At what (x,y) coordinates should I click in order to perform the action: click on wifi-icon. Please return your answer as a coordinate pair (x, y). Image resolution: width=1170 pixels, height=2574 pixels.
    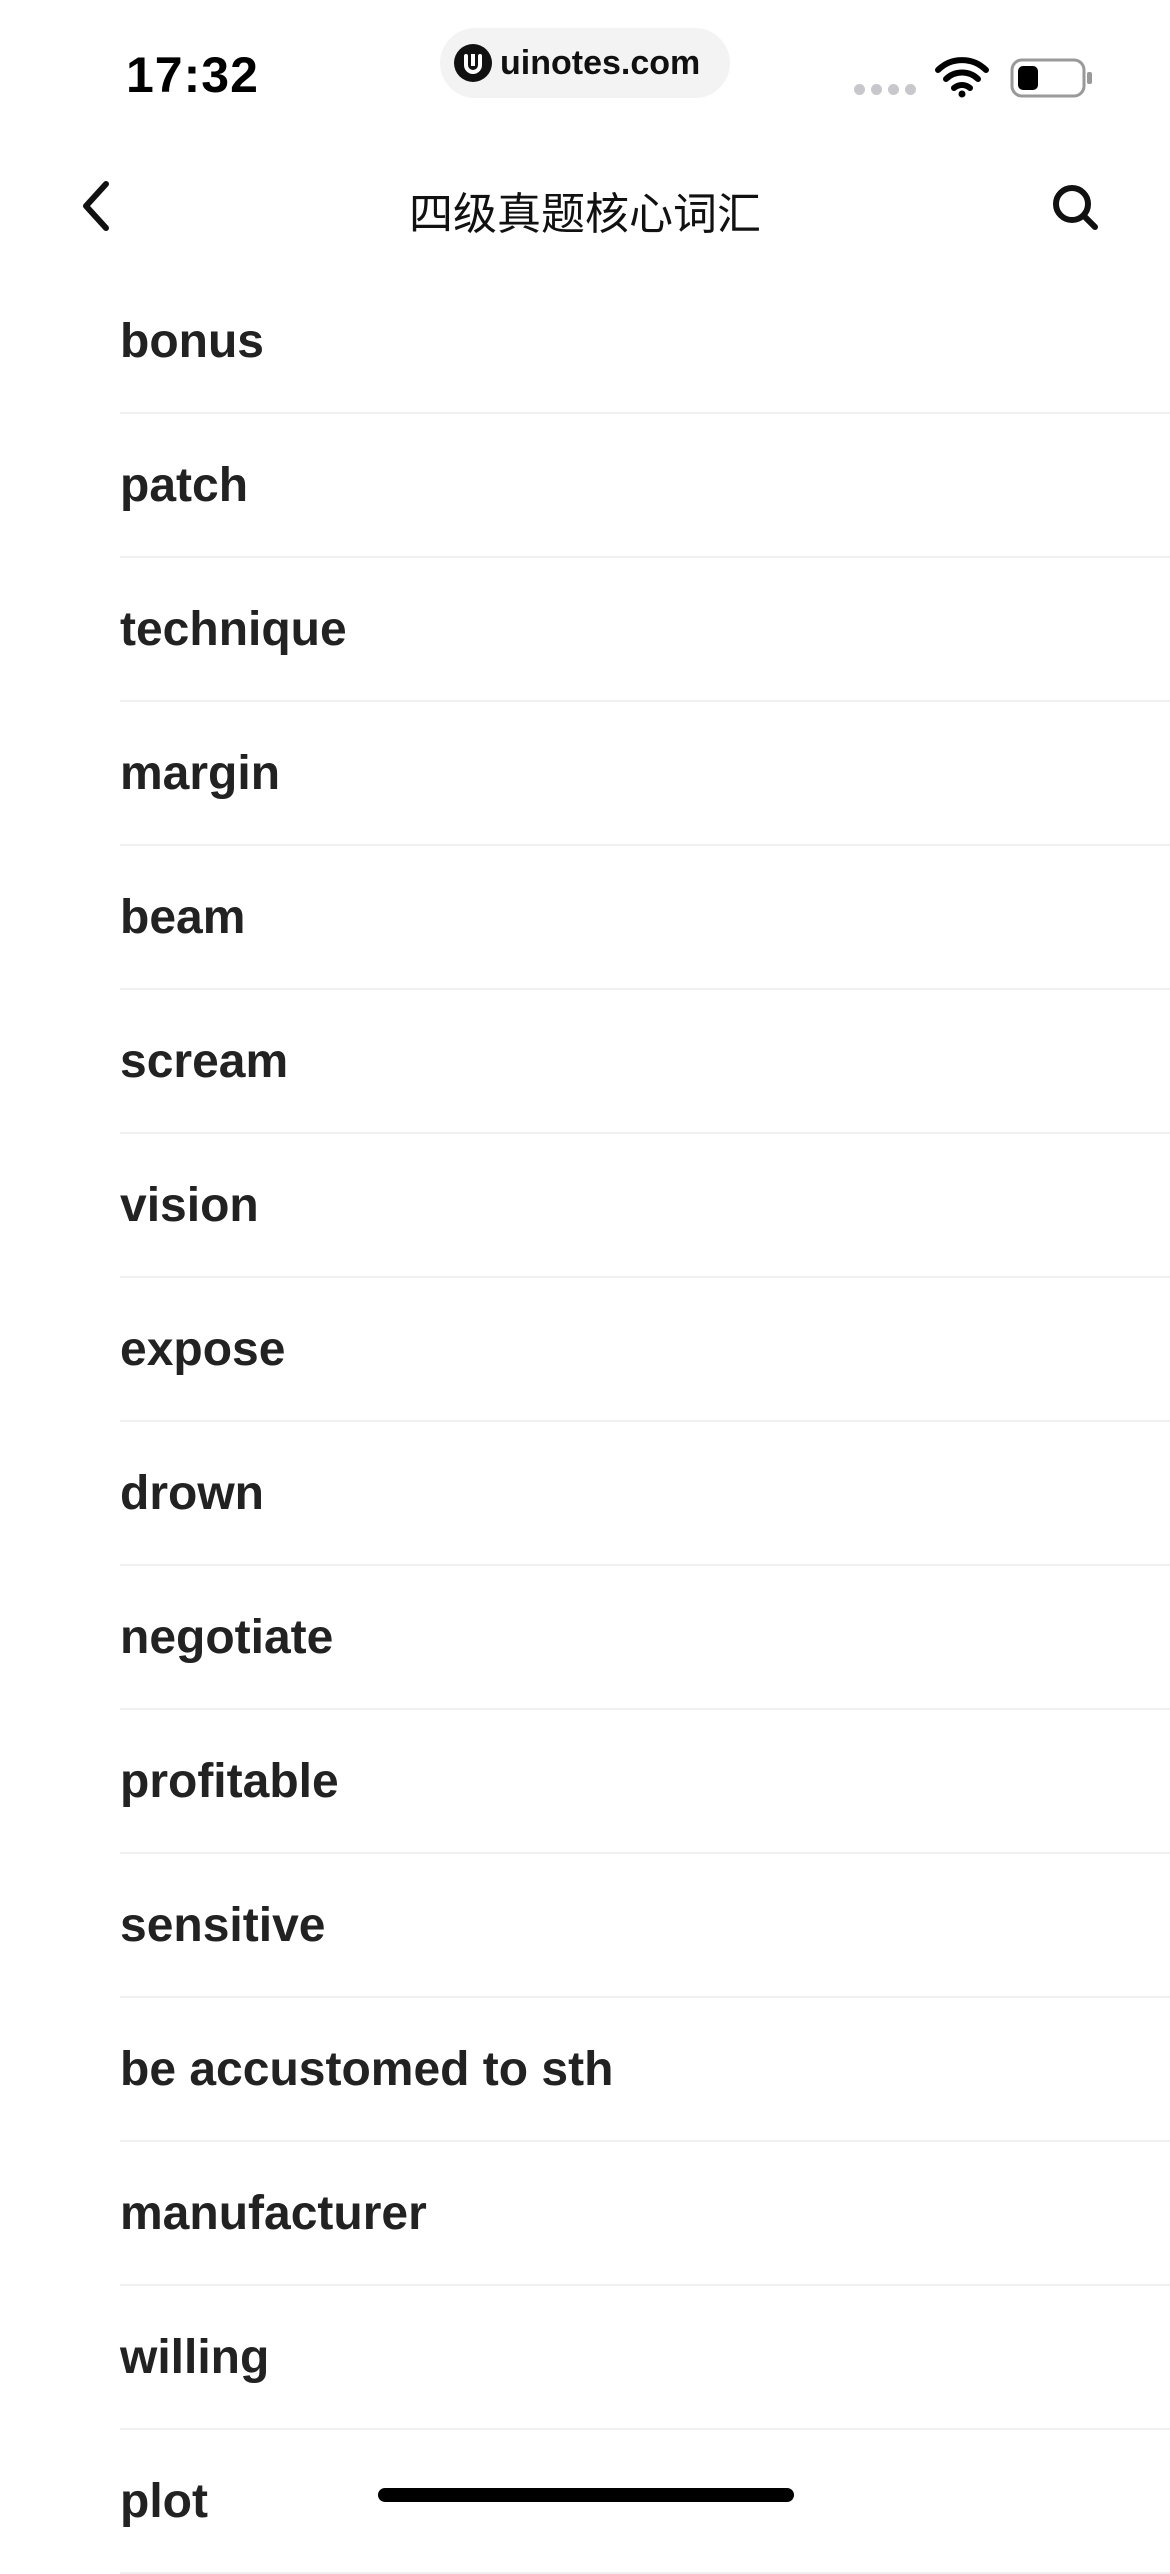
    Looking at the image, I should click on (962, 77).